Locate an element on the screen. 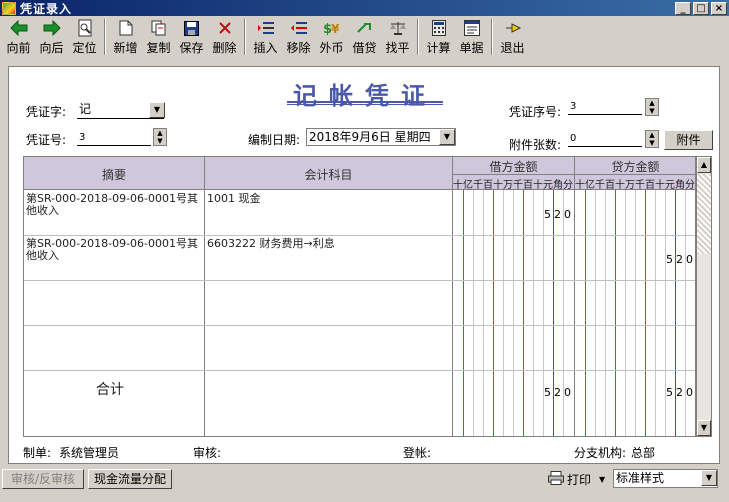 The image size is (729, 502). toolbar-debit-credit-button: 借贷 is located at coordinates (364, 37).